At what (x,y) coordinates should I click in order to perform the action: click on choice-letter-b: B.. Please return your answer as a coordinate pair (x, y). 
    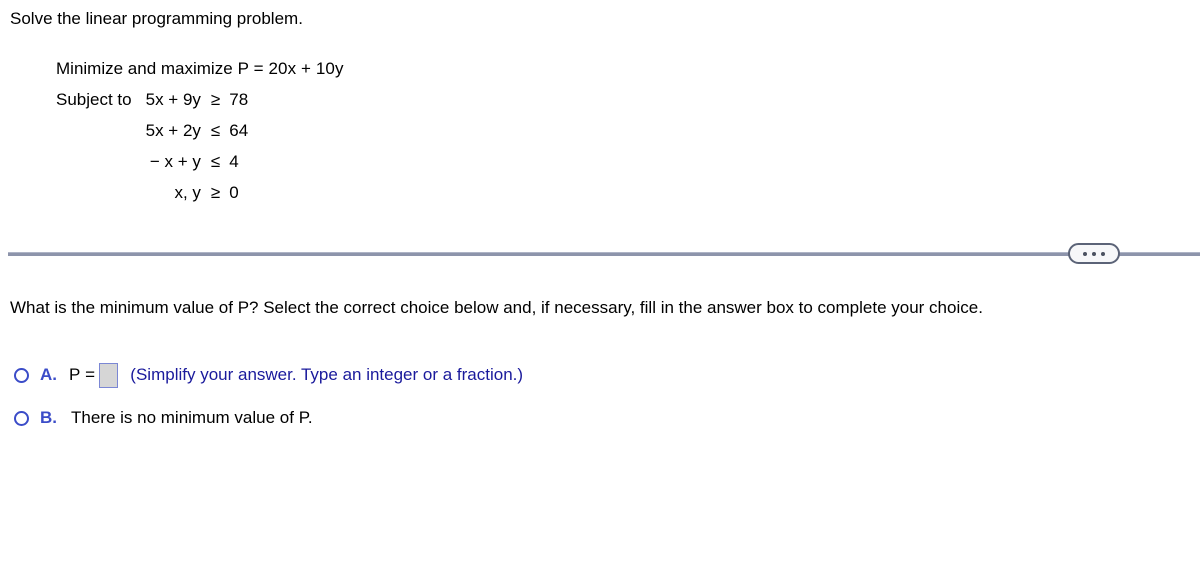
    Looking at the image, I should click on (48, 417).